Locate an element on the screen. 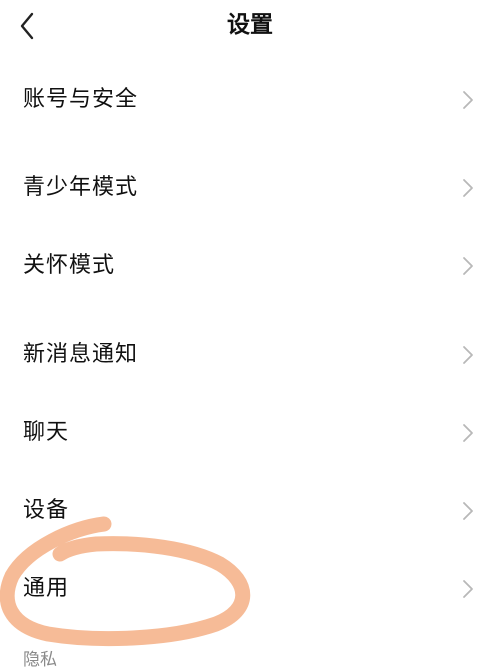  section-label-privacy: 隐私 is located at coordinates (40, 660).